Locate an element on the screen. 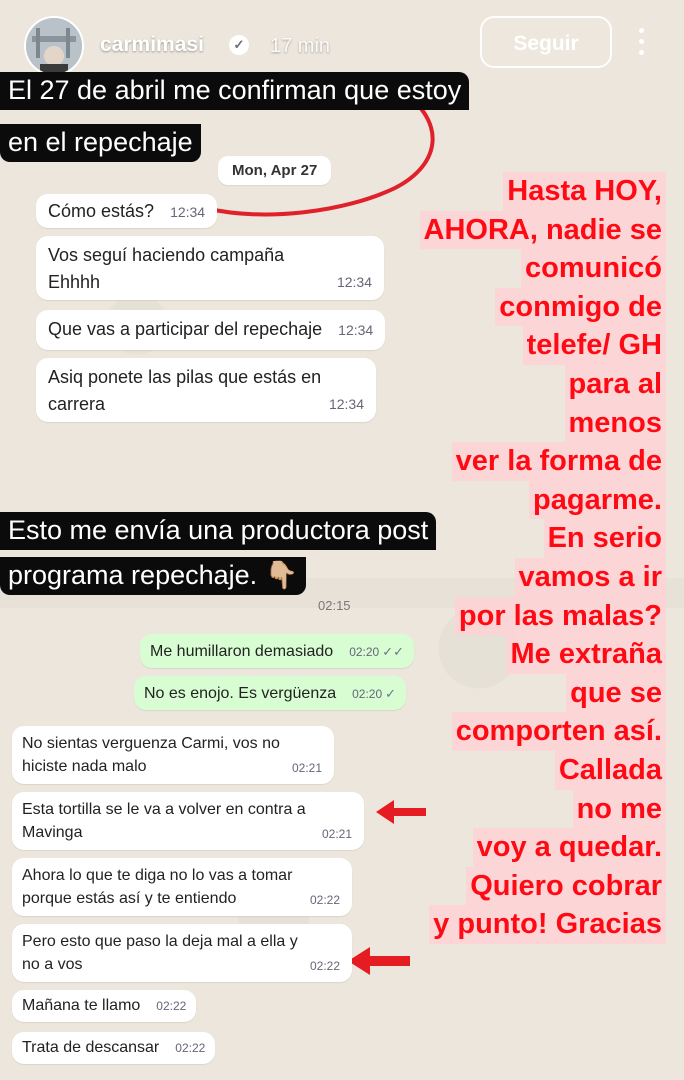 The image size is (684, 1080). message-bubble: Cómo estás? 12:34 is located at coordinates (127, 211).